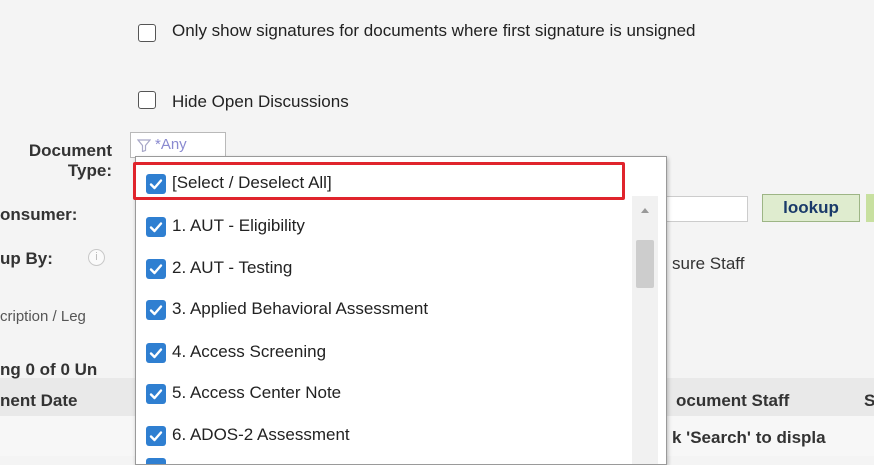  Describe the element at coordinates (704, 209) in the screenshot. I see `consumer-input` at that location.